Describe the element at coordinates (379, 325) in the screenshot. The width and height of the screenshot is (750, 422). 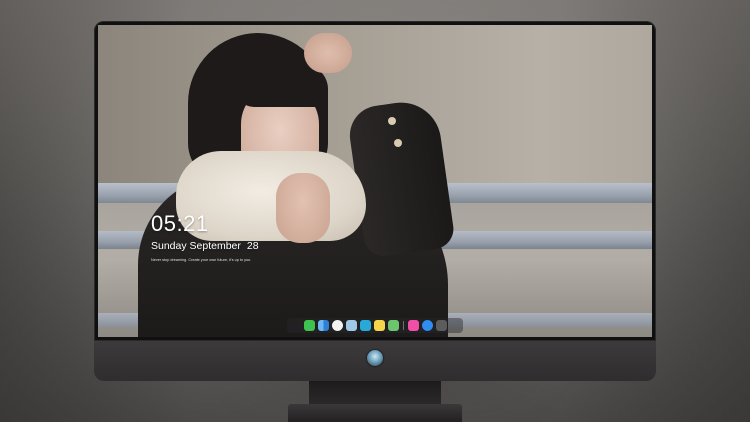
I see `notes-icon` at that location.